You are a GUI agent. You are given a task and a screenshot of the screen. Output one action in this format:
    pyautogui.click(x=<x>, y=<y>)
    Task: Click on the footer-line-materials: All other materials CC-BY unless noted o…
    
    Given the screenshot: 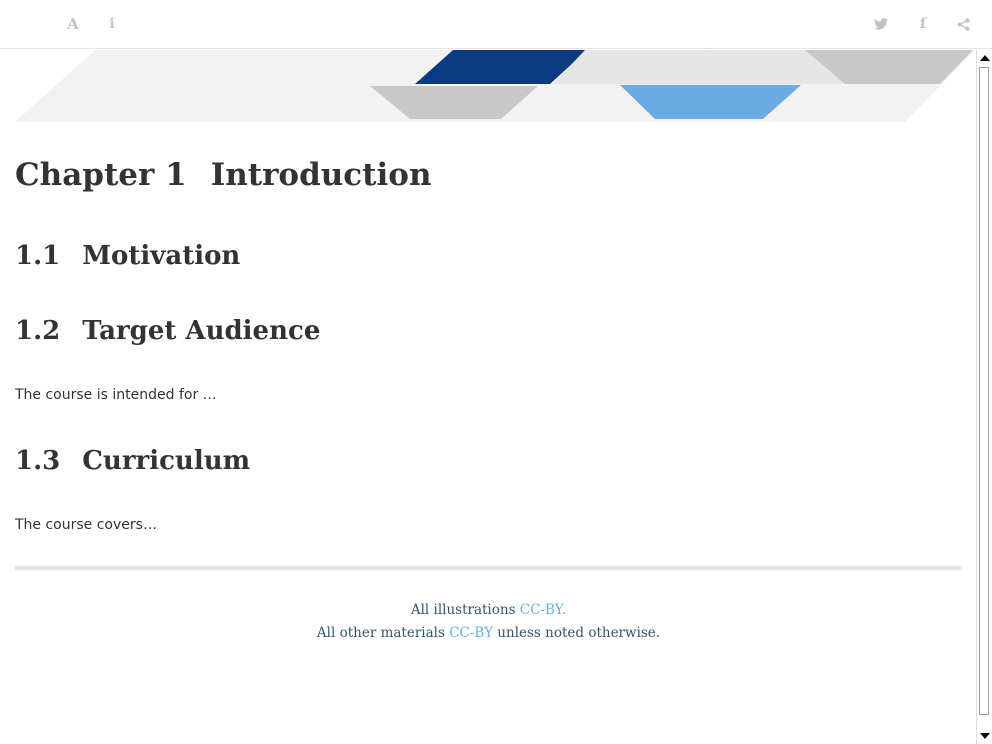 What is the action you would take?
    pyautogui.click(x=488, y=633)
    